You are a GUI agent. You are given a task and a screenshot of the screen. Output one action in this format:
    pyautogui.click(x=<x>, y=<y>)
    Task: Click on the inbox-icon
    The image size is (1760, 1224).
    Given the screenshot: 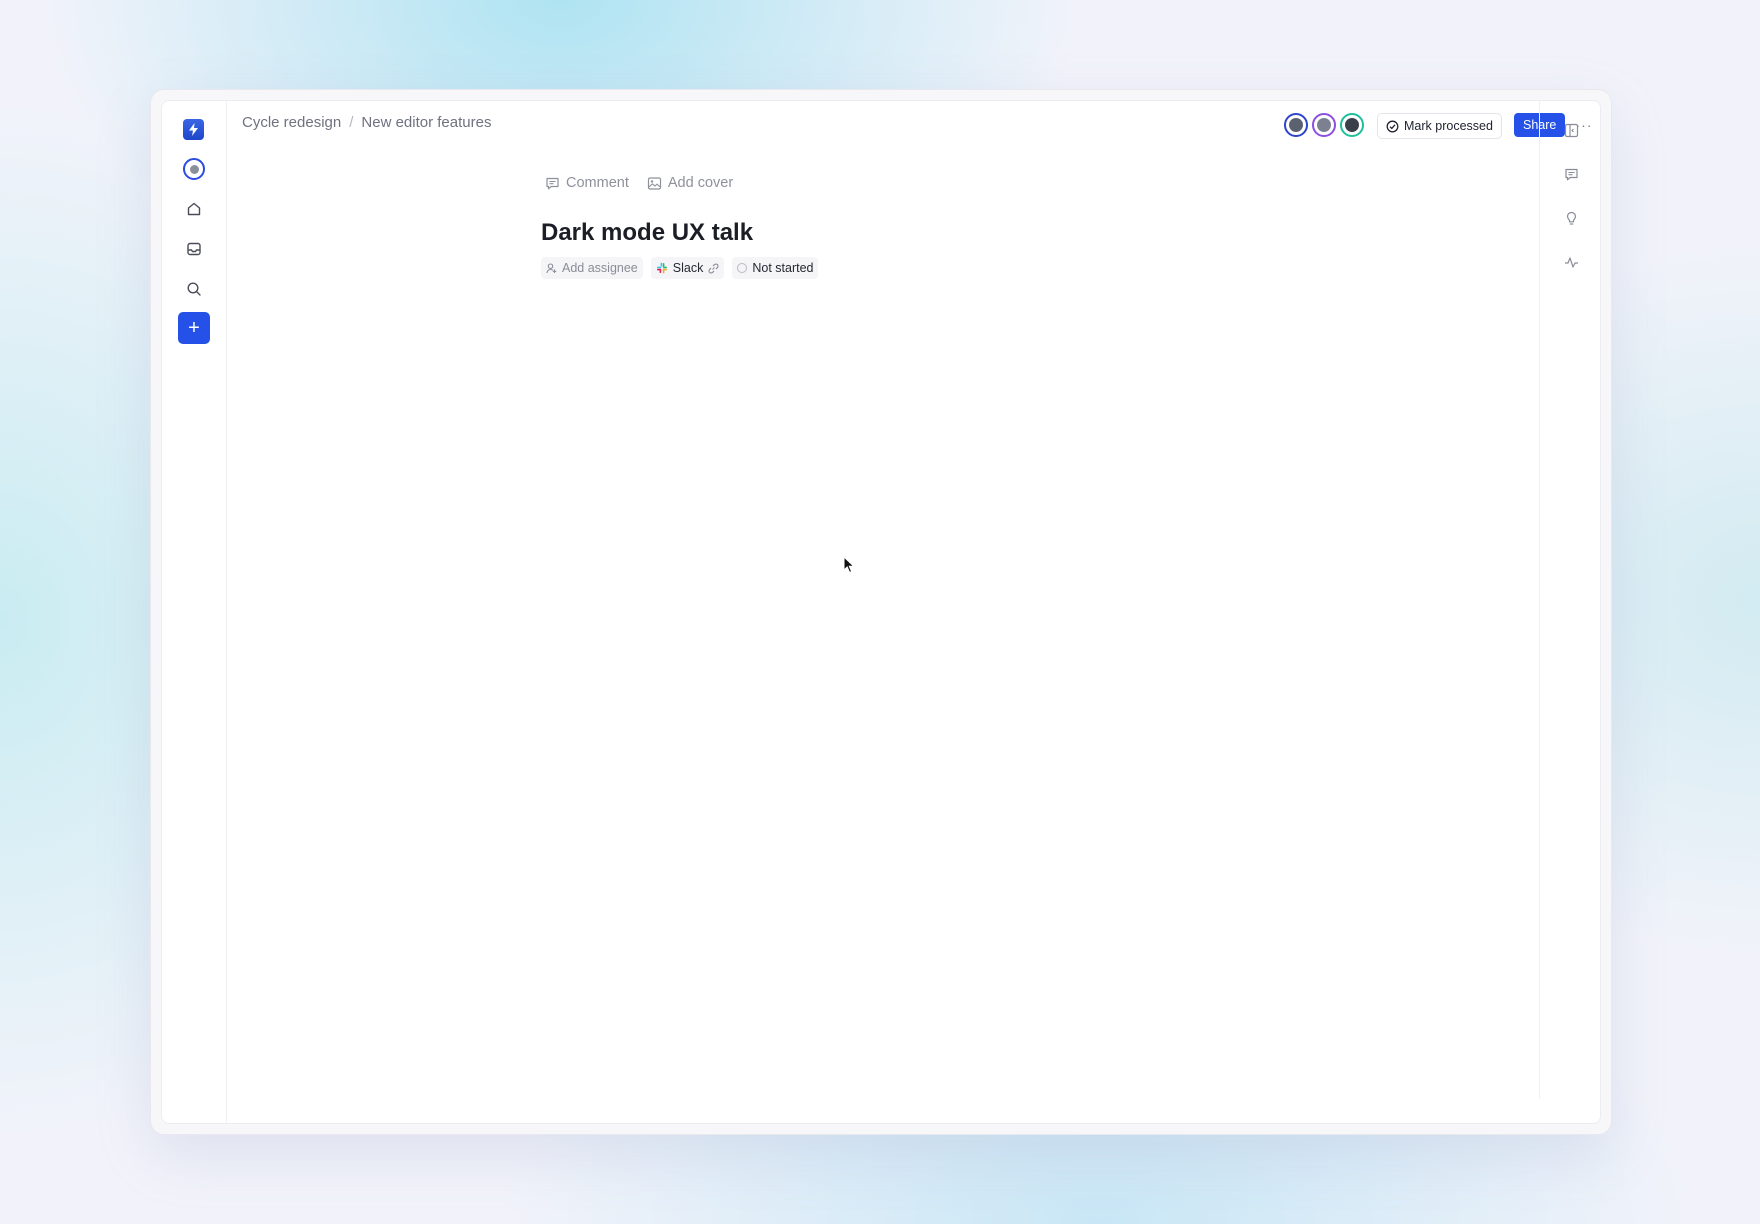 What is the action you would take?
    pyautogui.click(x=194, y=249)
    